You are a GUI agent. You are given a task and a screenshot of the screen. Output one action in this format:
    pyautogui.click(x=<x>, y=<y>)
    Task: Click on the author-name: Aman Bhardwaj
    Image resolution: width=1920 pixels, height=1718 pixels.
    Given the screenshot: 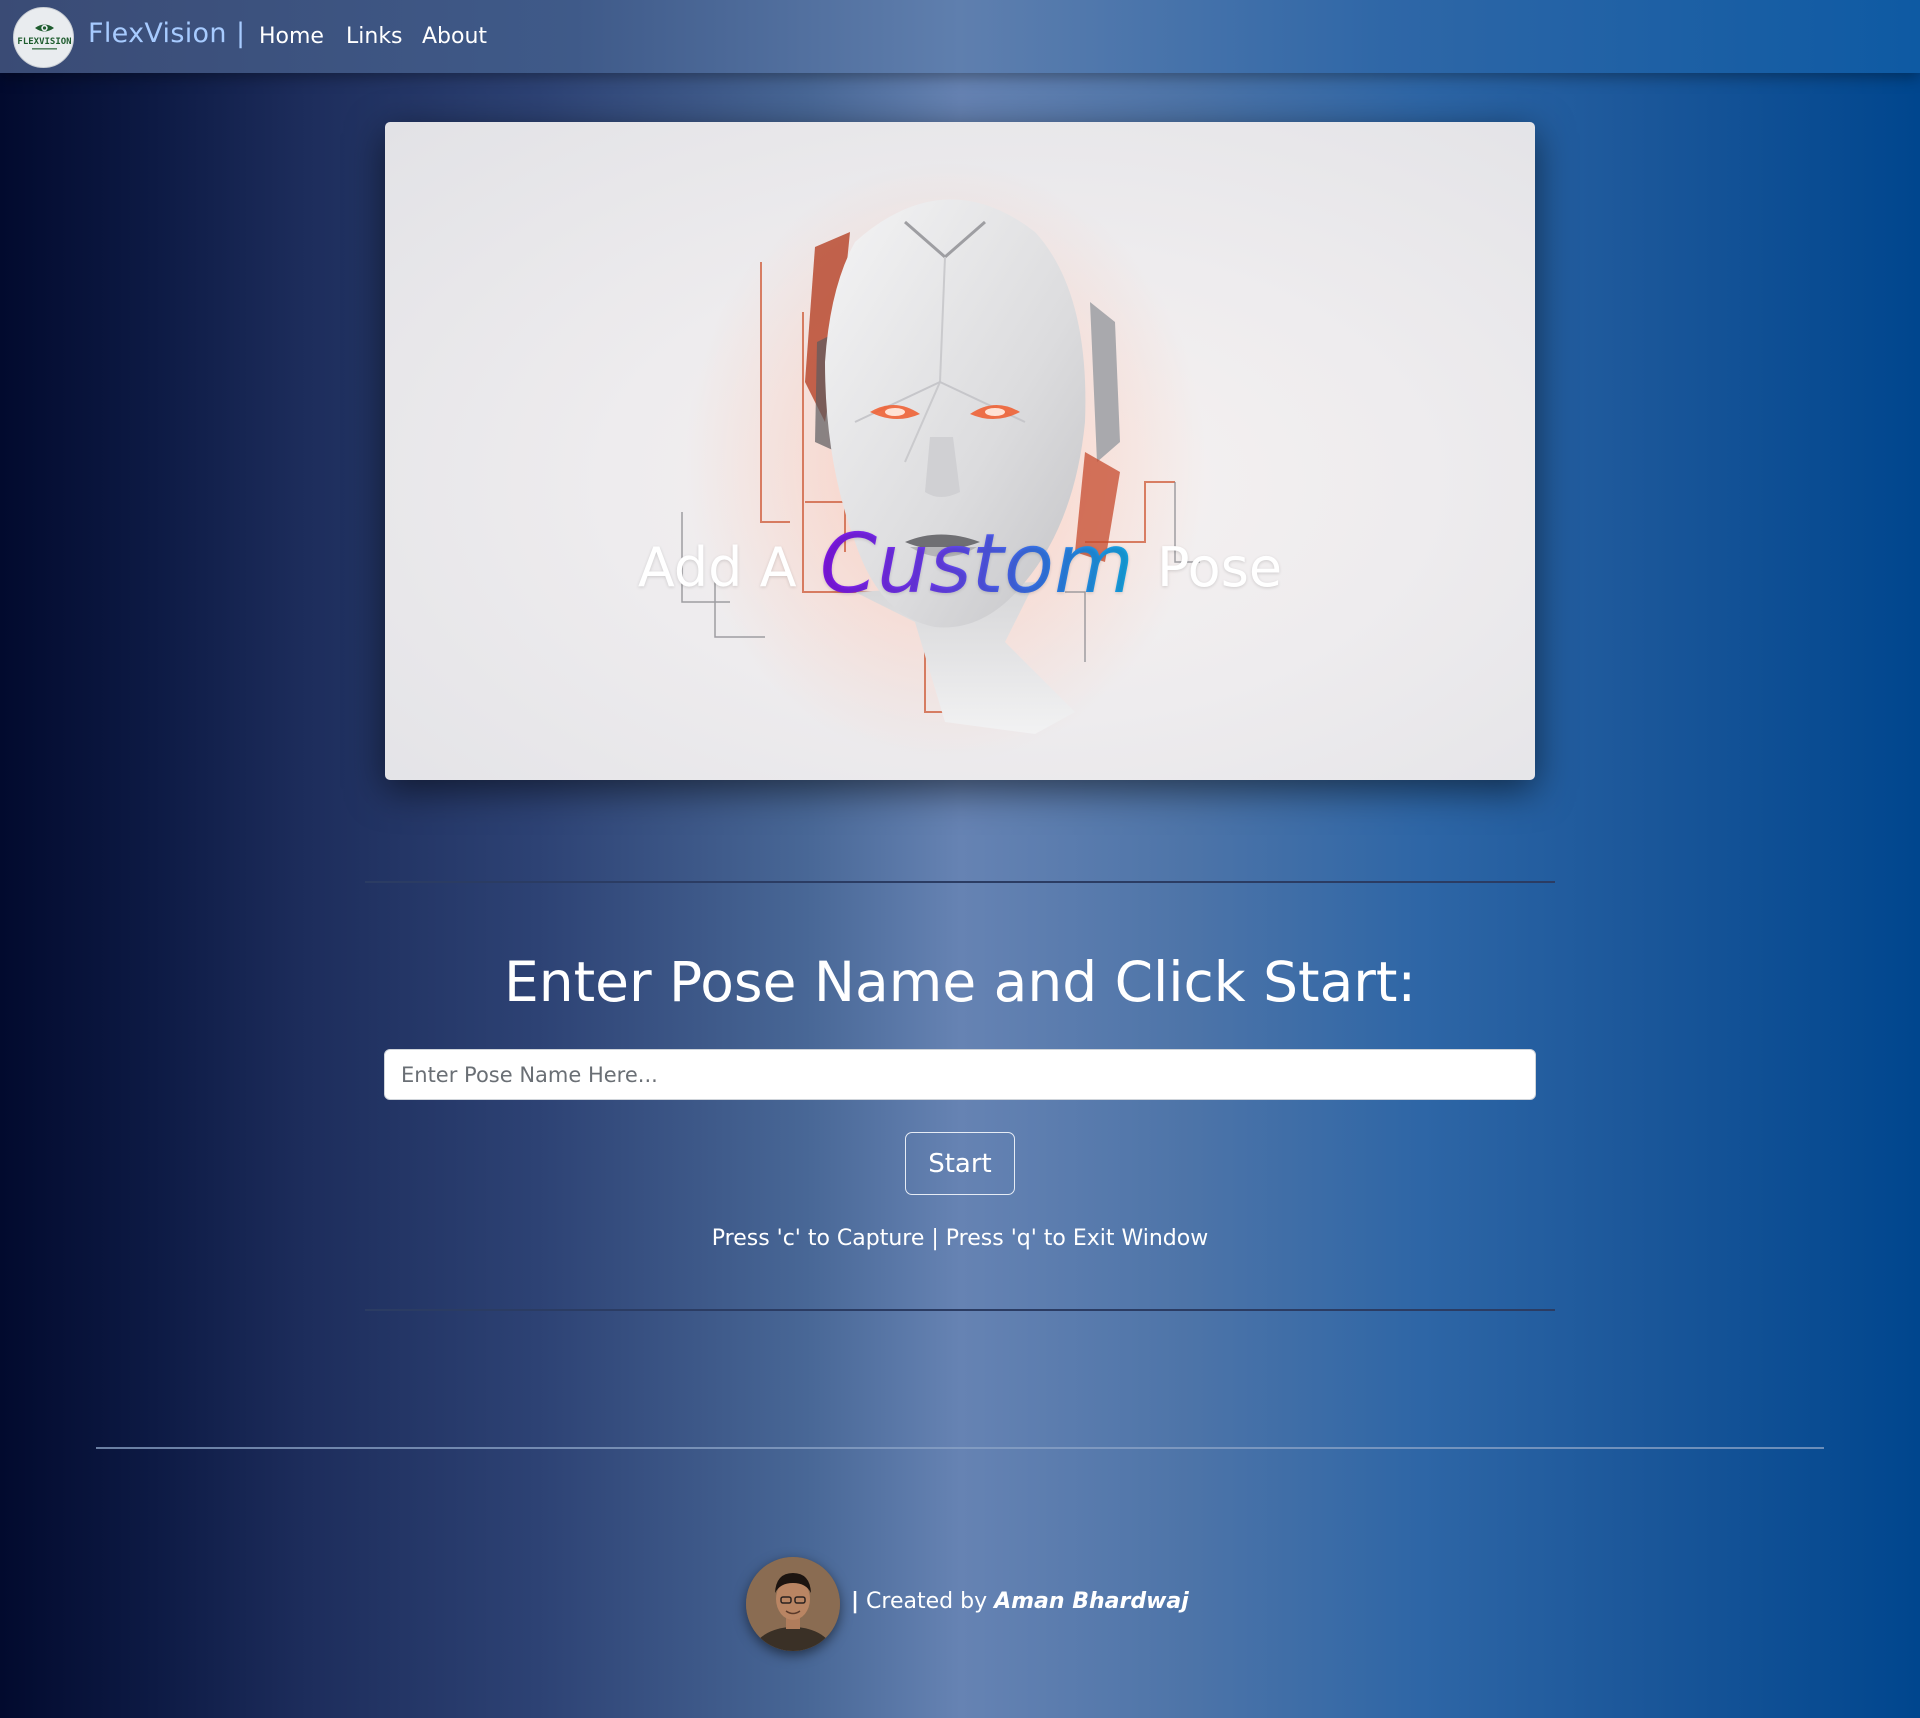 What is the action you would take?
    pyautogui.click(x=1091, y=1601)
    